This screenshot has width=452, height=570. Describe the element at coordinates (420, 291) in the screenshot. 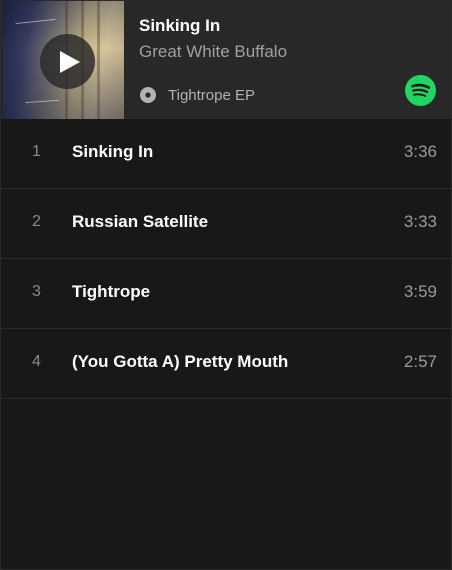

I see `track-duration: 3:59` at that location.